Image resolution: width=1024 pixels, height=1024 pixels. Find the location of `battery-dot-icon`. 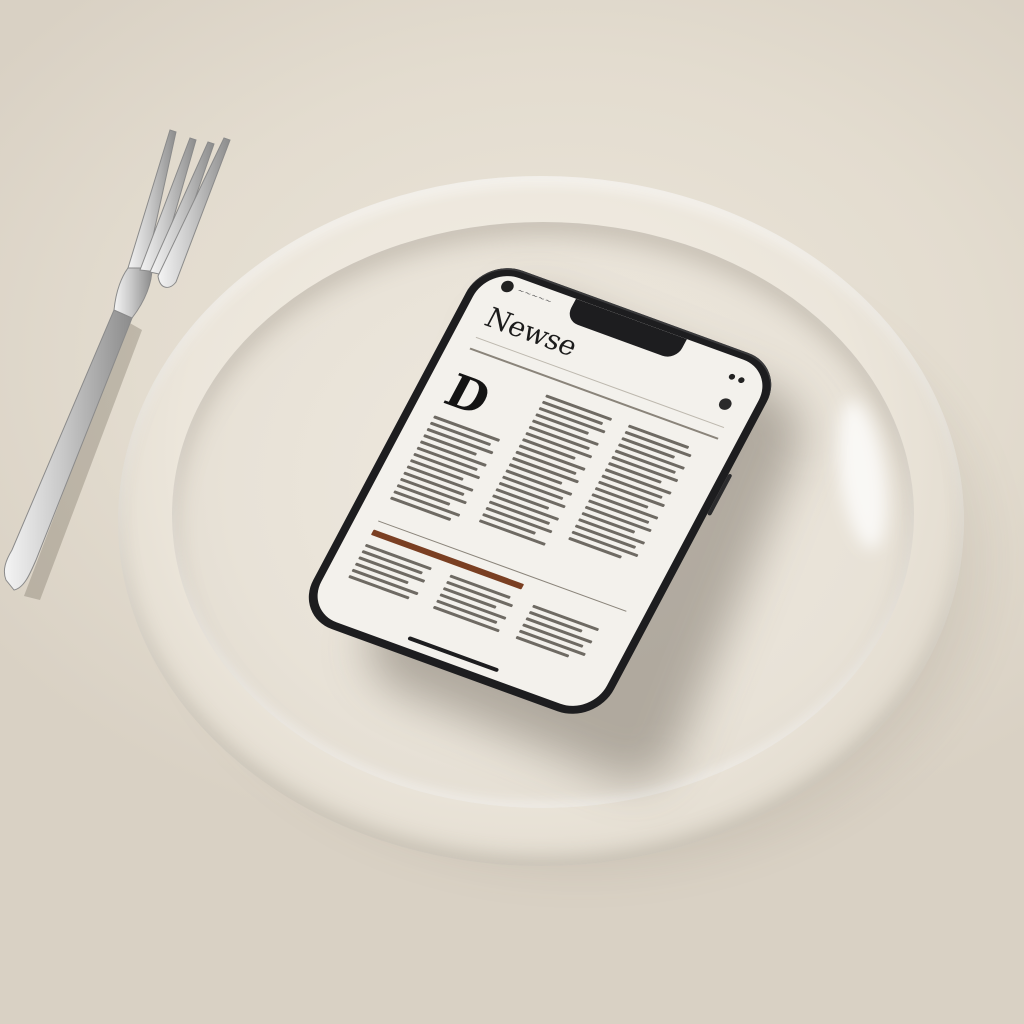

battery-dot-icon is located at coordinates (741, 380).